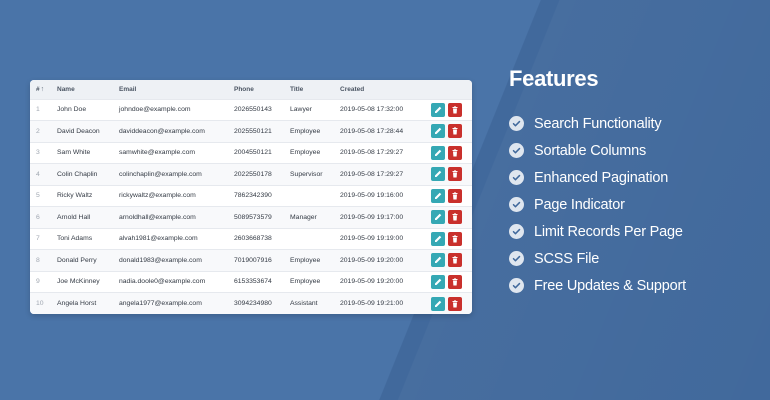  I want to click on feature-item: Limit Records Per Page, so click(597, 231).